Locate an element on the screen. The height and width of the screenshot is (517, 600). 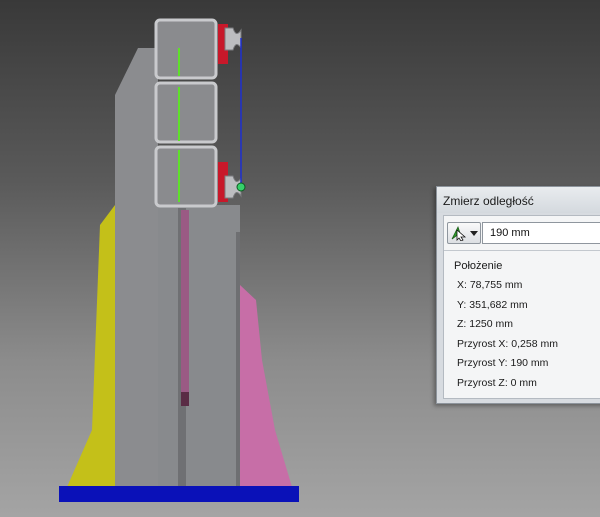
tube-top is located at coordinates (186, 49).